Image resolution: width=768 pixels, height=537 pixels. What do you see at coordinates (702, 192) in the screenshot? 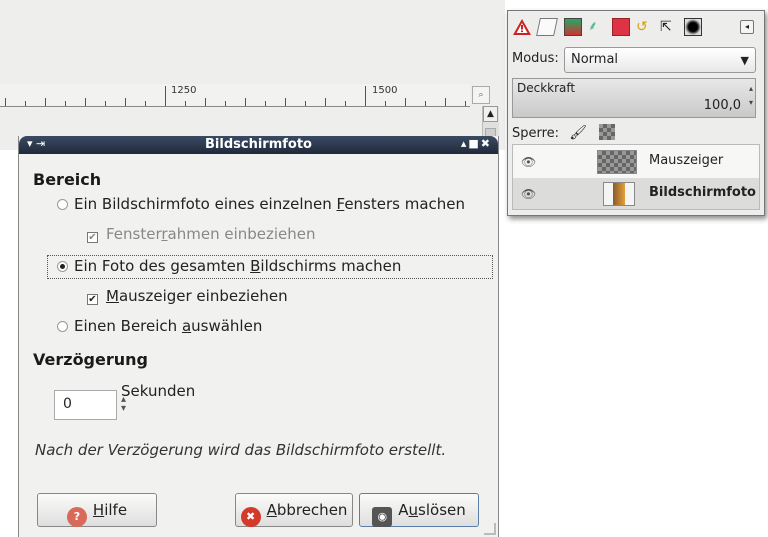
I see `layer-name: Bildschirmfoto` at bounding box center [702, 192].